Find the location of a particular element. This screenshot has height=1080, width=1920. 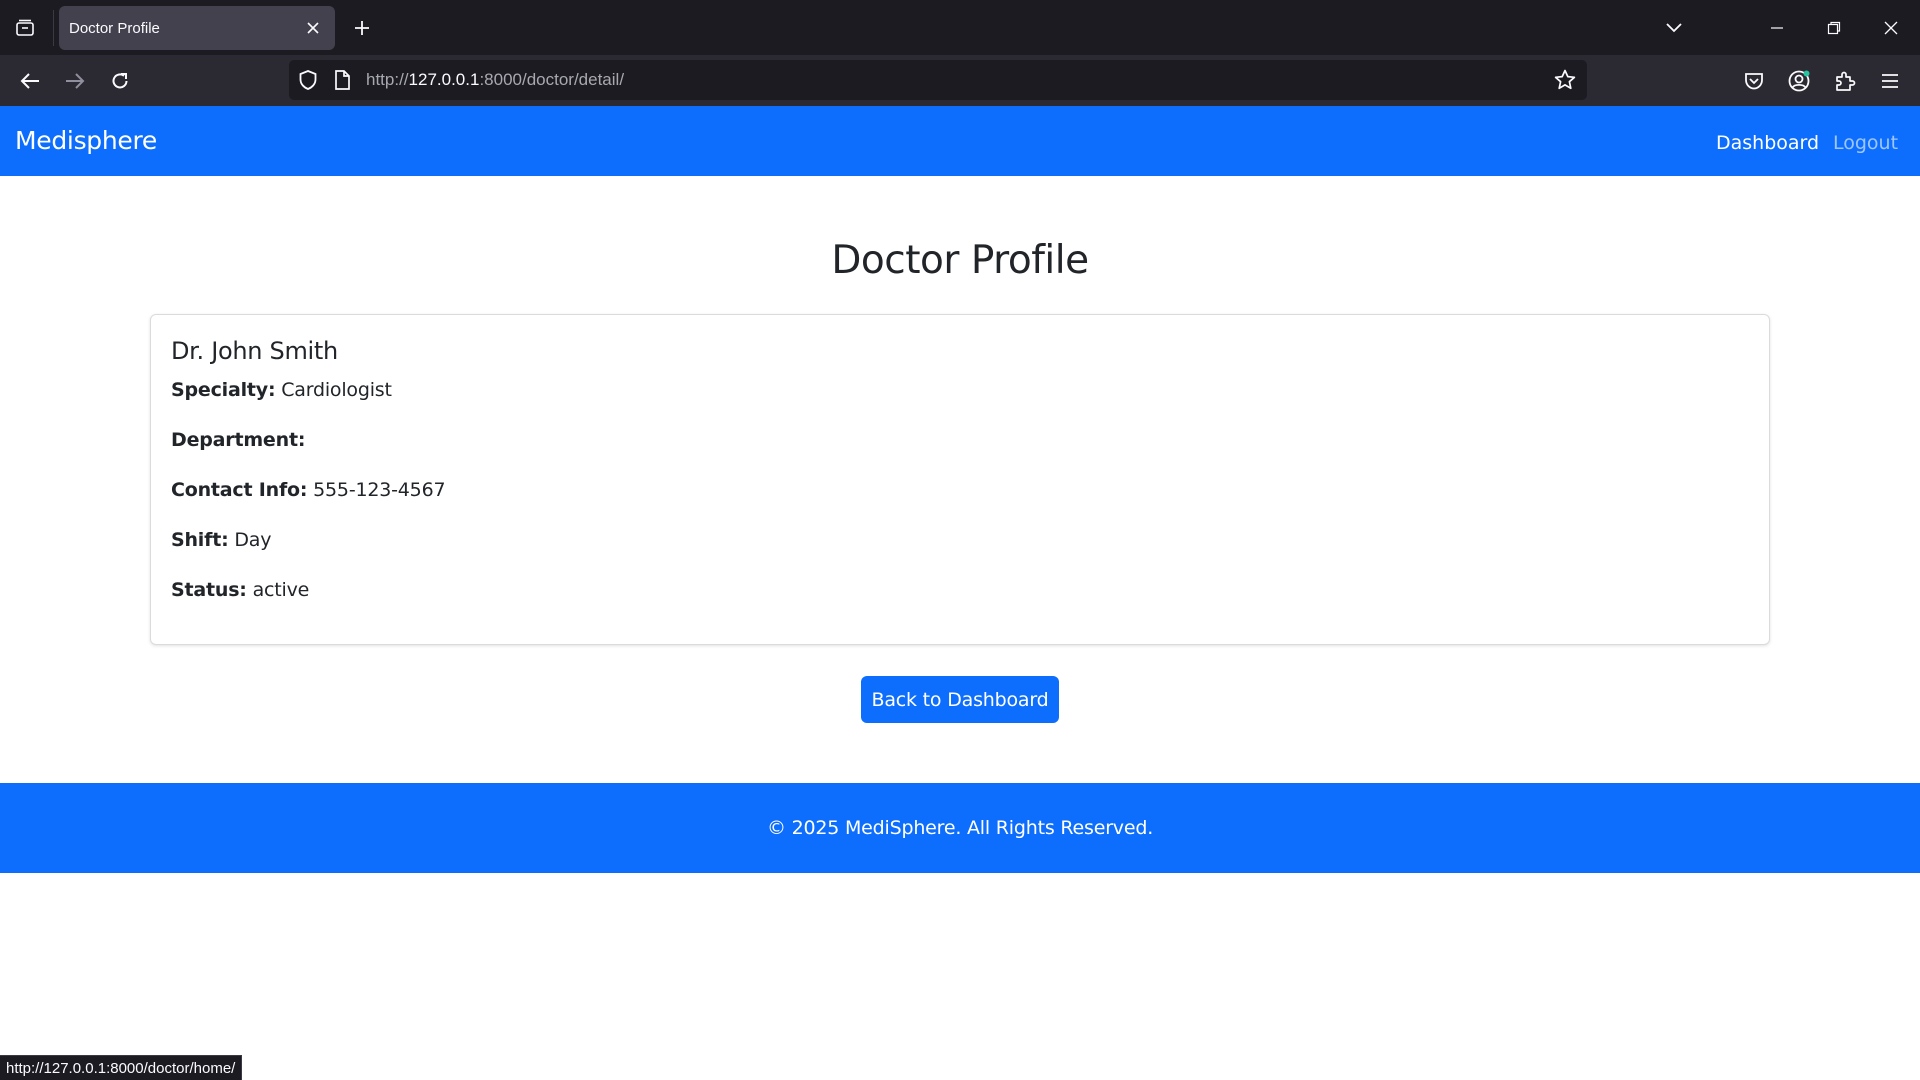

restore-icon is located at coordinates (1834, 28).